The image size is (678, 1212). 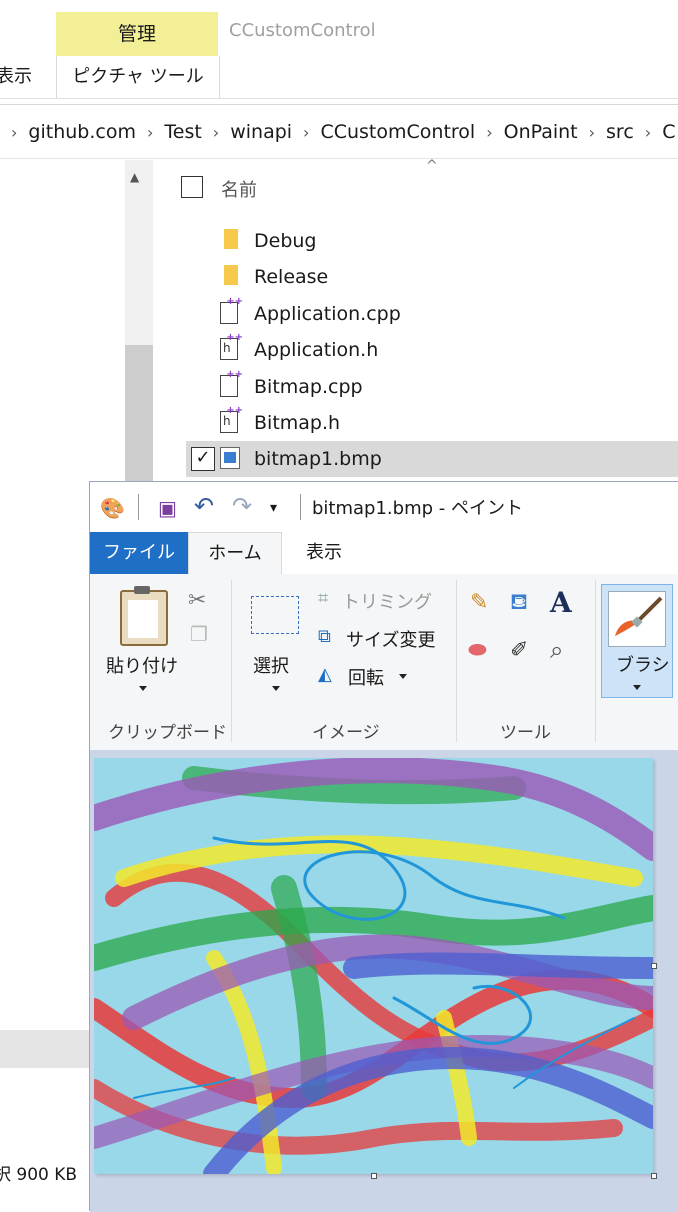 I want to click on fill-bucket-icon: ⛾, so click(x=519, y=604).